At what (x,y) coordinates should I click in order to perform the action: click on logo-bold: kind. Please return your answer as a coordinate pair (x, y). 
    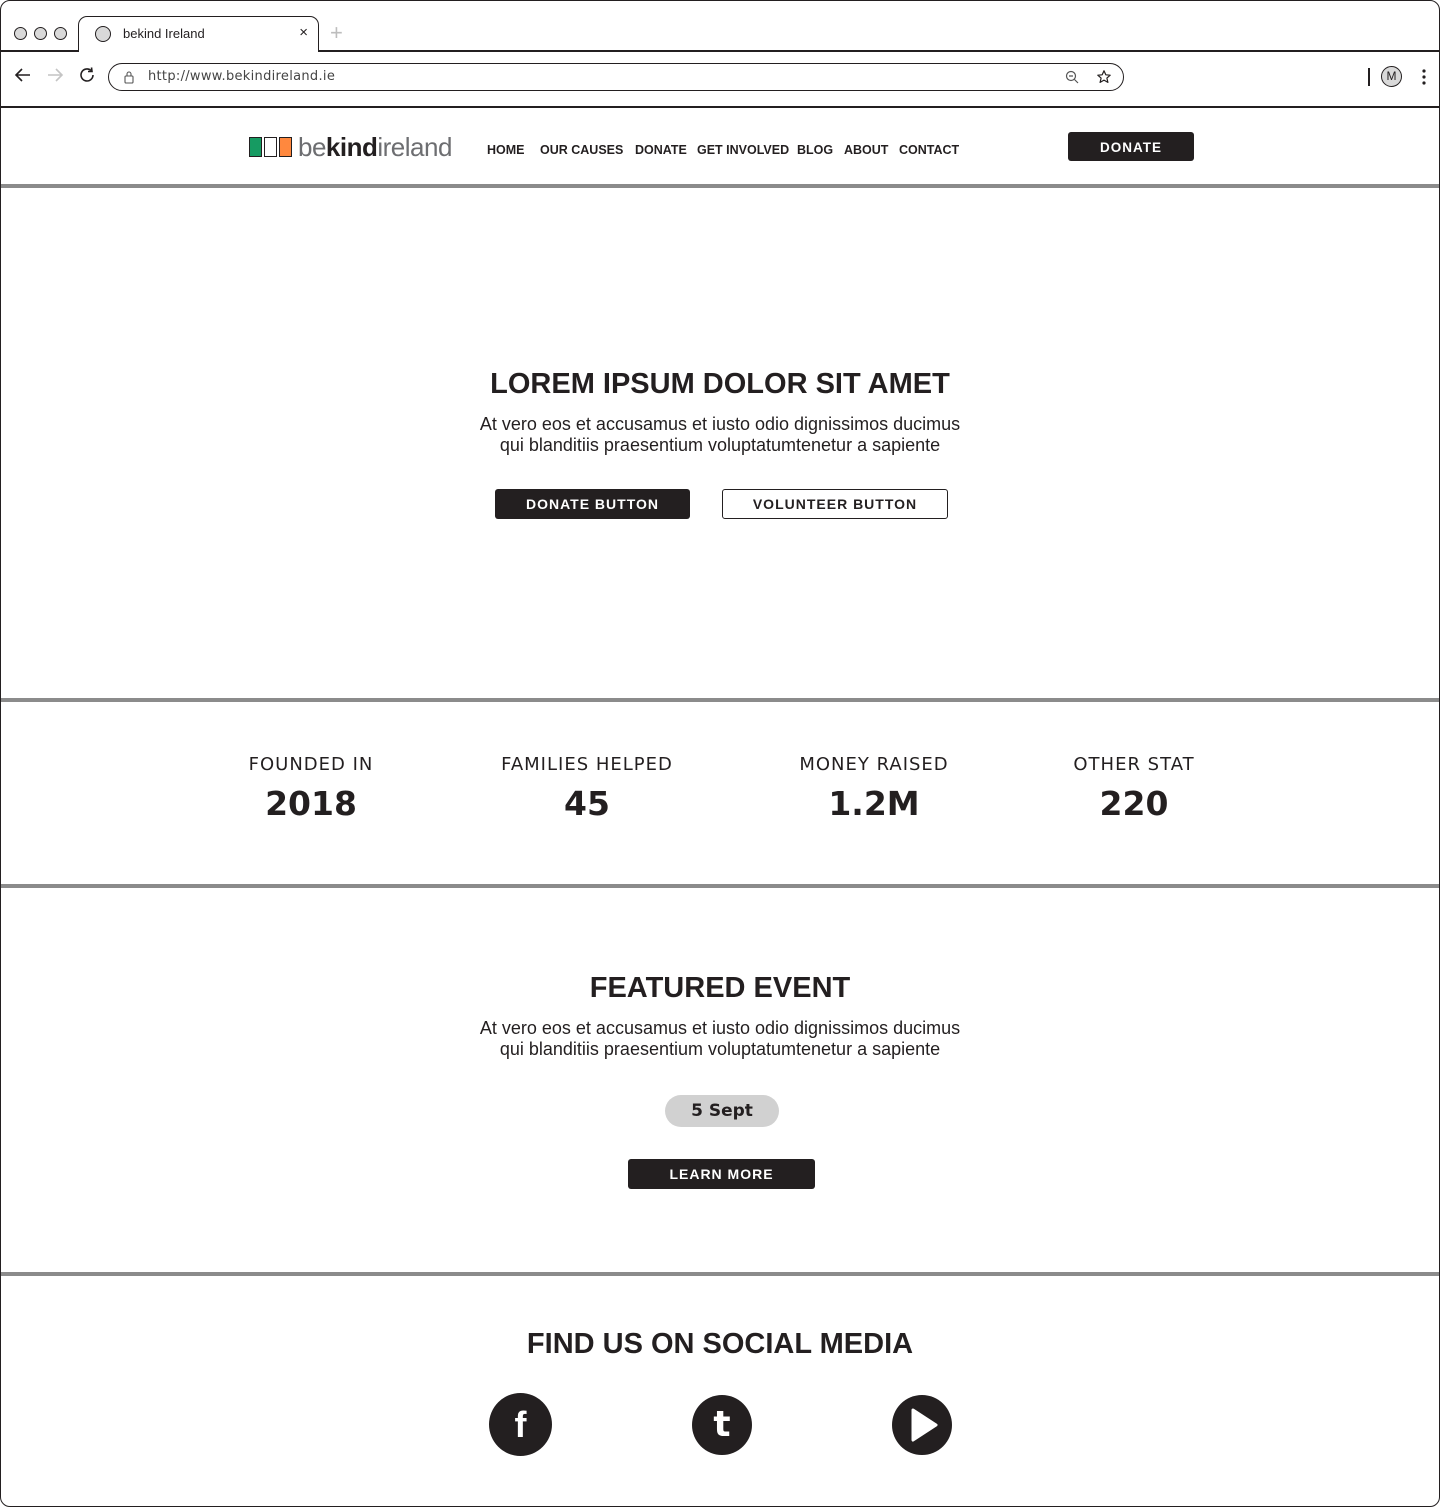
    Looking at the image, I should click on (351, 147).